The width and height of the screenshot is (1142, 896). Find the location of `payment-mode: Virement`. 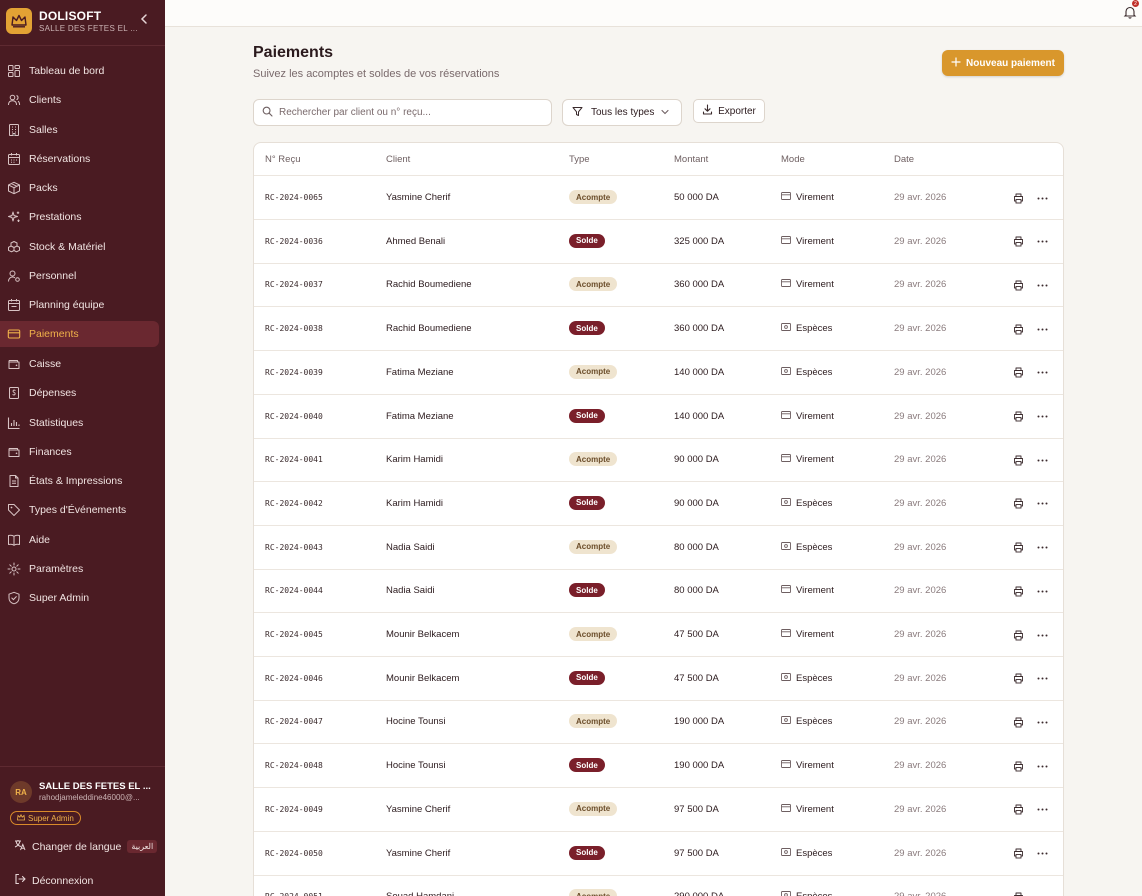

payment-mode: Virement is located at coordinates (807, 459).